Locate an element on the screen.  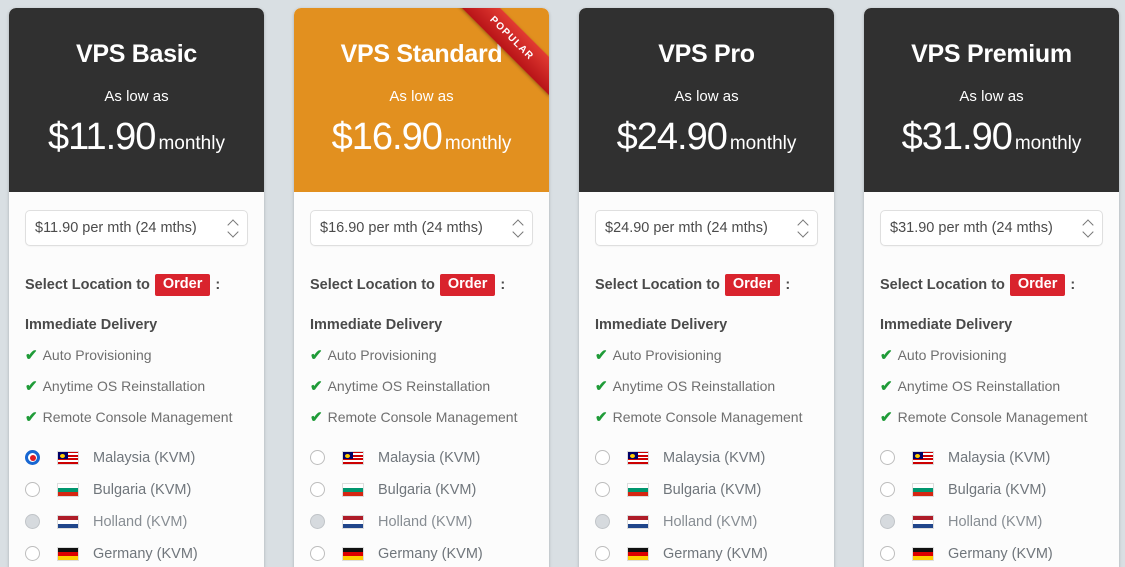
term-select: $24.90 per mth (24 mths) is located at coordinates (706, 228).